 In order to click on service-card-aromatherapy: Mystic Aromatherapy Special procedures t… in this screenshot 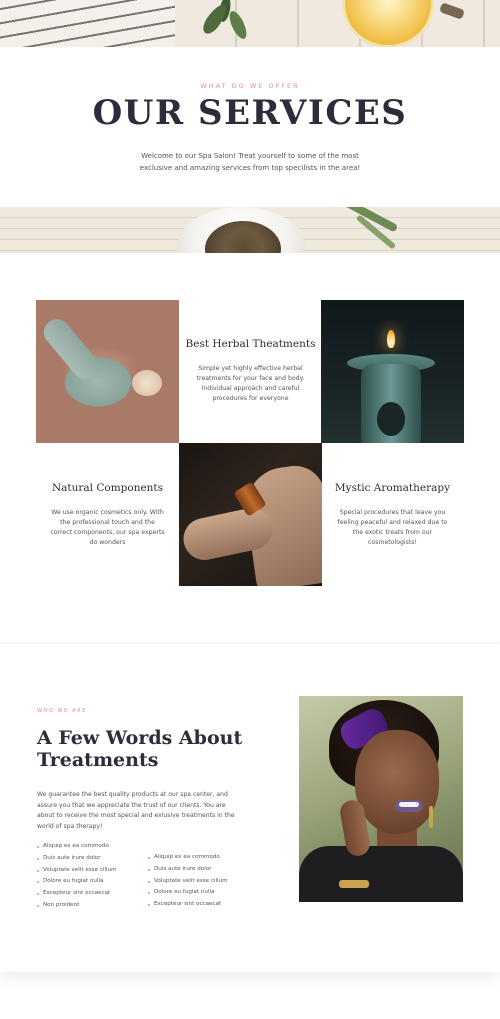, I will do `click(392, 515)`.